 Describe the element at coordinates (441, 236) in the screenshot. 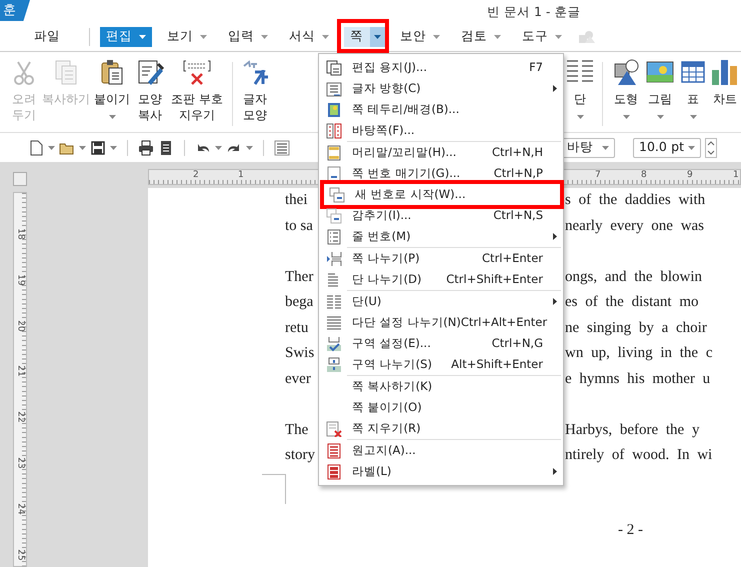

I see `menu-item: 줄 번호(M)` at that location.